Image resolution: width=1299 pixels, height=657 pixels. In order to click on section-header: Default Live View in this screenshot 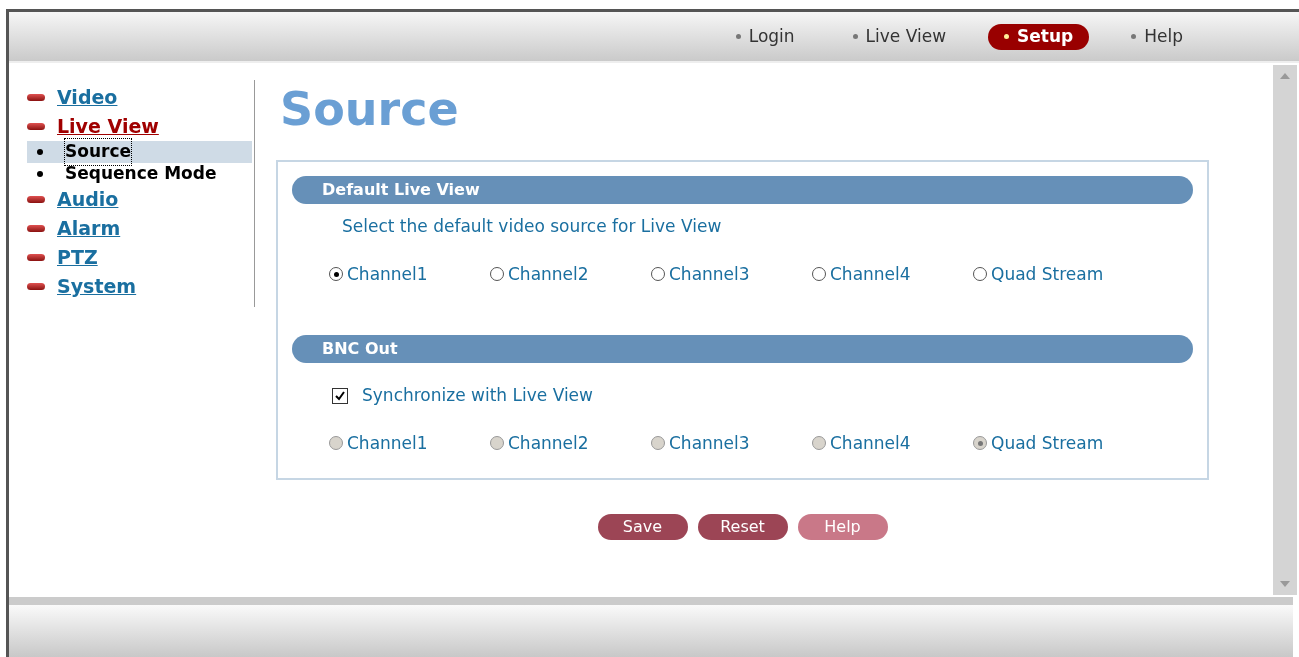, I will do `click(742, 190)`.